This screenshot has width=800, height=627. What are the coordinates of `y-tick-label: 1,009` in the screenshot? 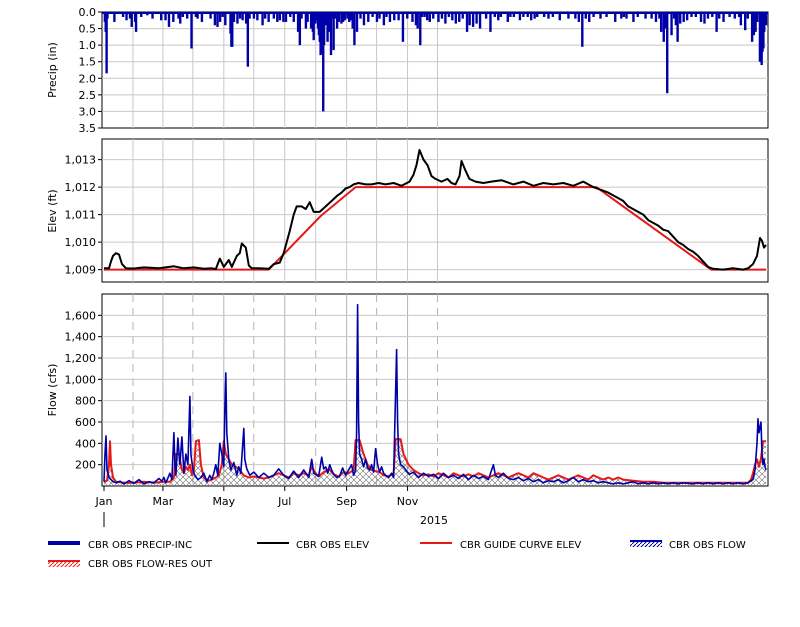 It's located at (81, 270).